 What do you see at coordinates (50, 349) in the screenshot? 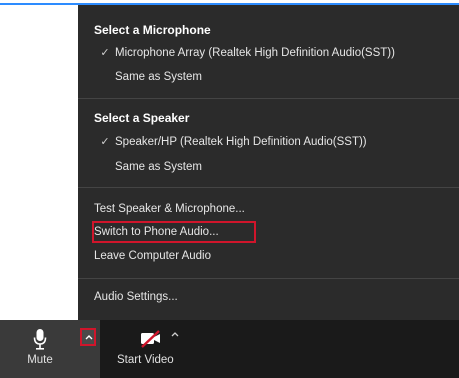
I see `mute-button: Mute` at bounding box center [50, 349].